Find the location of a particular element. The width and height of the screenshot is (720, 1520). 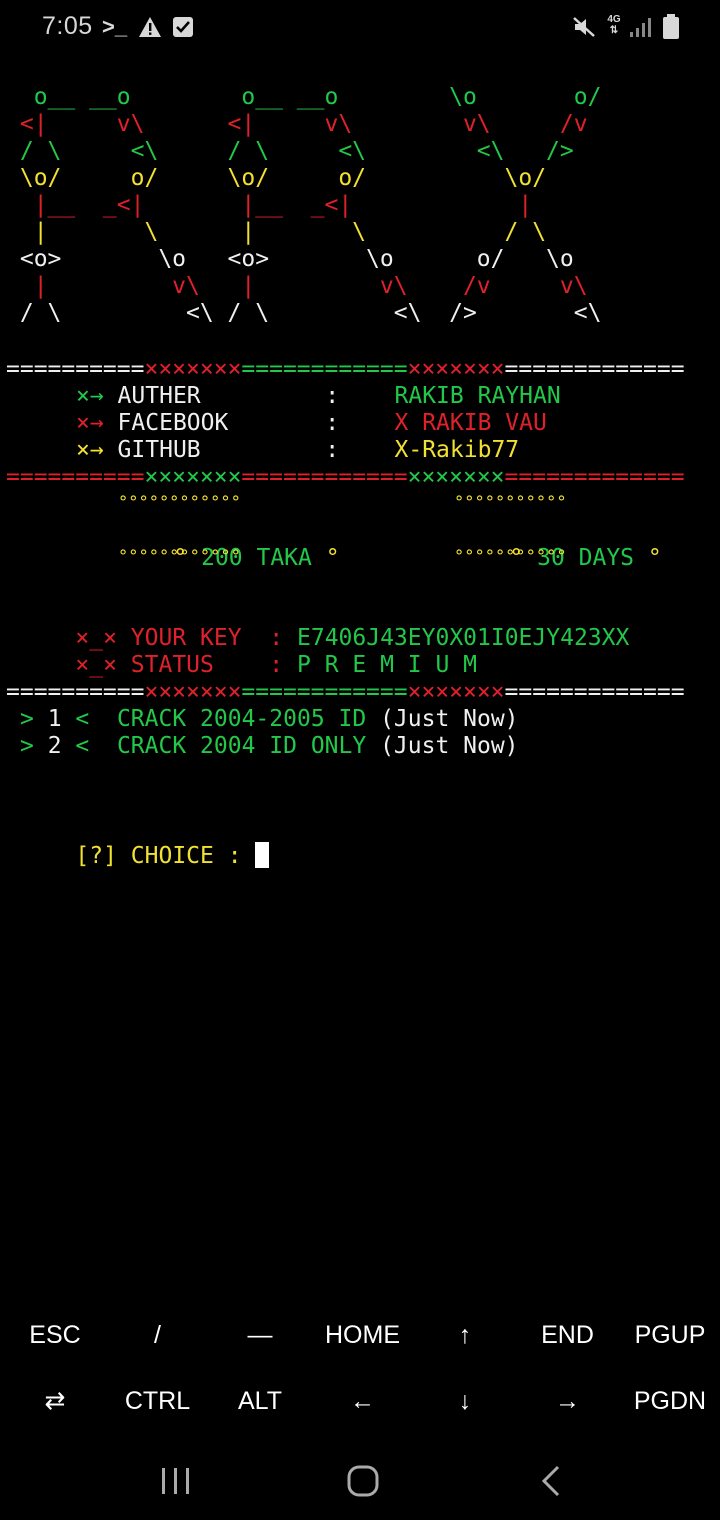

banner-line: / \ <\ / \ <\ <\ /> is located at coordinates (290, 151).